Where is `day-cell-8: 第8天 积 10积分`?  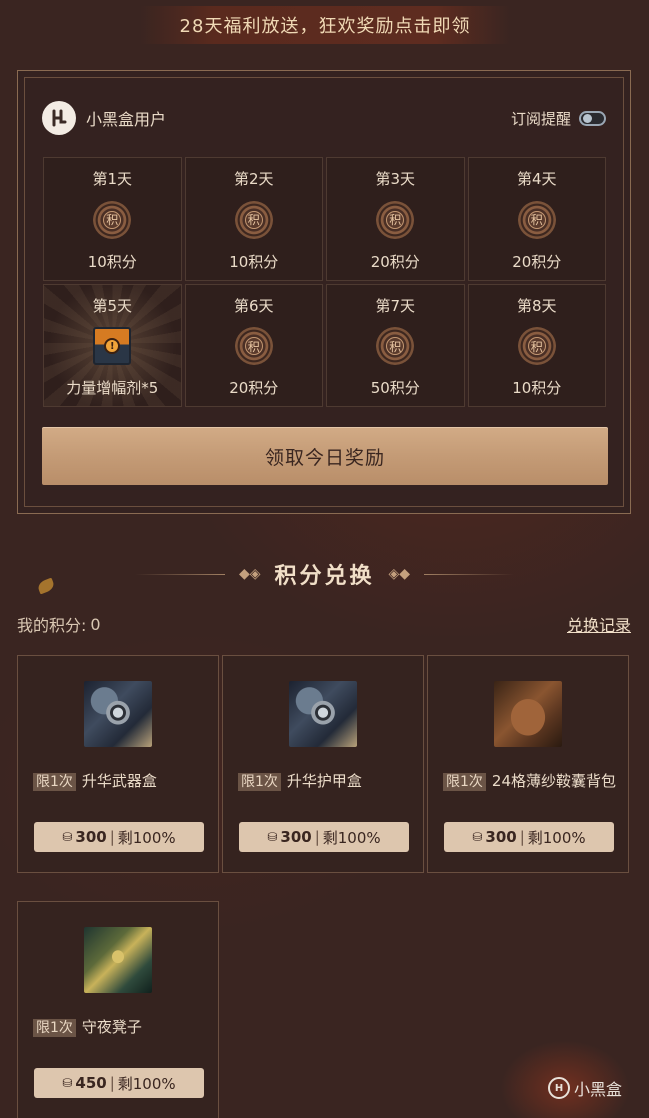 day-cell-8: 第8天 积 10积分 is located at coordinates (536, 345).